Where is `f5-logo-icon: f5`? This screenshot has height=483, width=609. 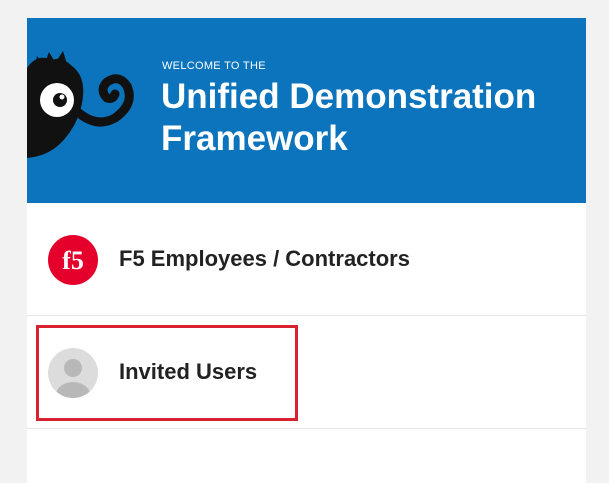 f5-logo-icon: f5 is located at coordinates (73, 260).